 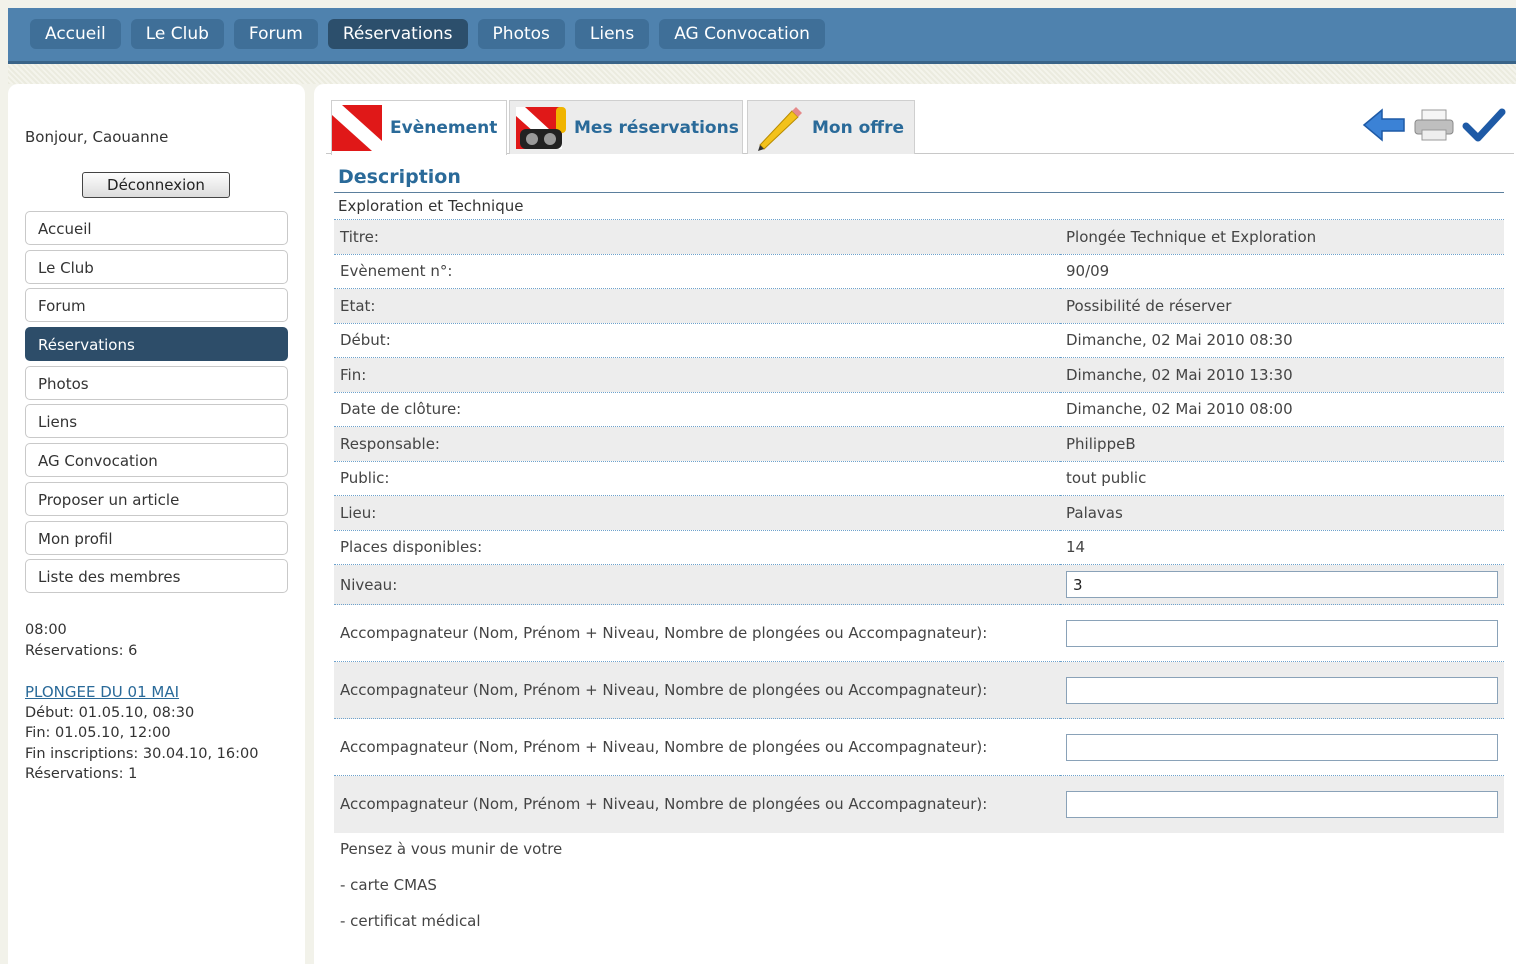 I want to click on field-row: Places disponibles: 14, so click(x=919, y=547).